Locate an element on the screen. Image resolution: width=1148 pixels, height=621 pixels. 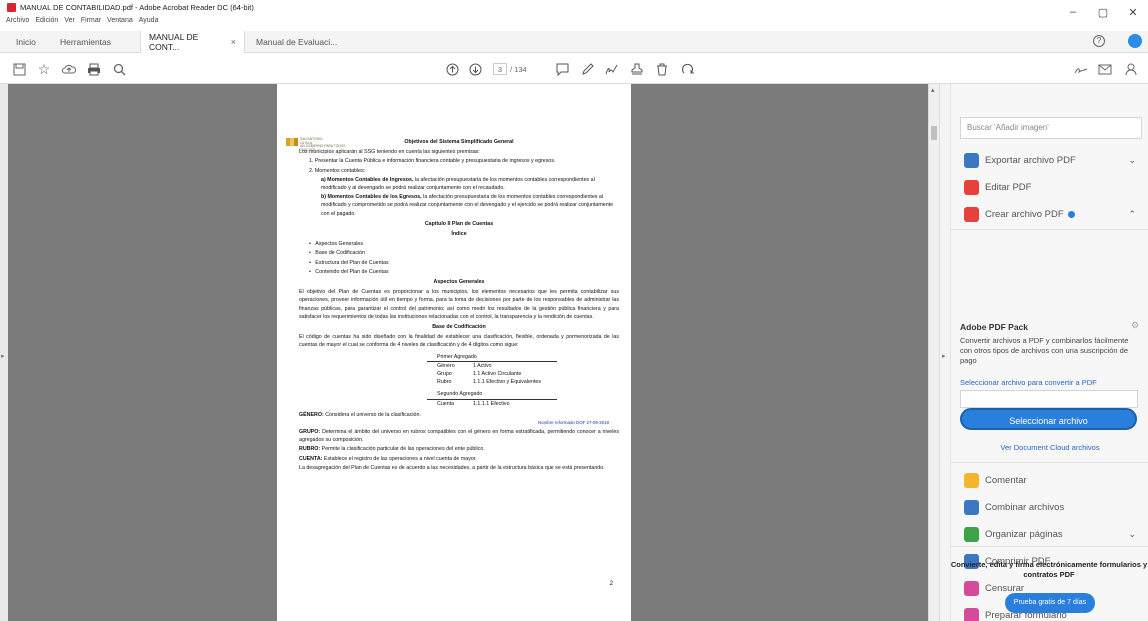
pack-settings-icon: ⚙ is located at coordinates (1135, 325).